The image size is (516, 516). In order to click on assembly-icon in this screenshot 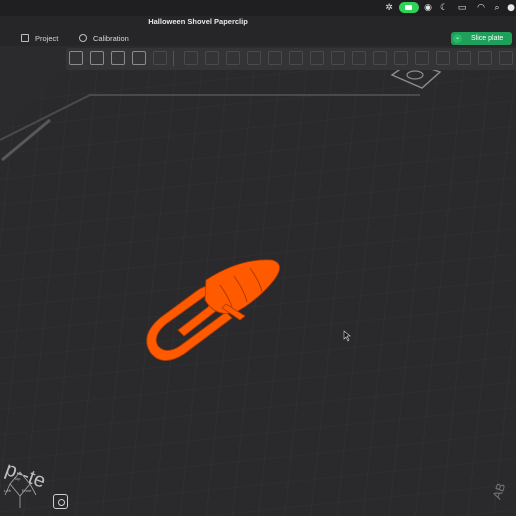, I will do `click(380, 58)`.